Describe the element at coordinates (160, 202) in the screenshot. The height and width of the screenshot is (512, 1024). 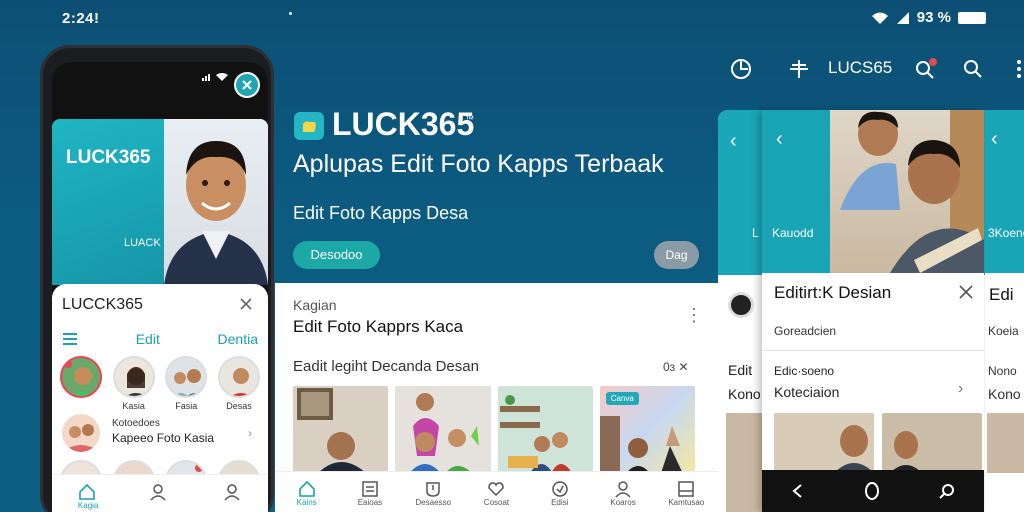
I see `phone-hero-banner: LUCK365 LUACK` at that location.